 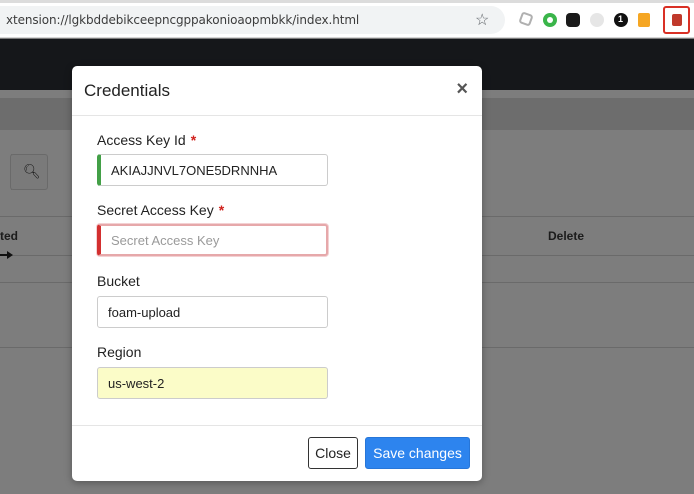 I want to click on access-key-label: Access Key Id *, so click(x=146, y=140).